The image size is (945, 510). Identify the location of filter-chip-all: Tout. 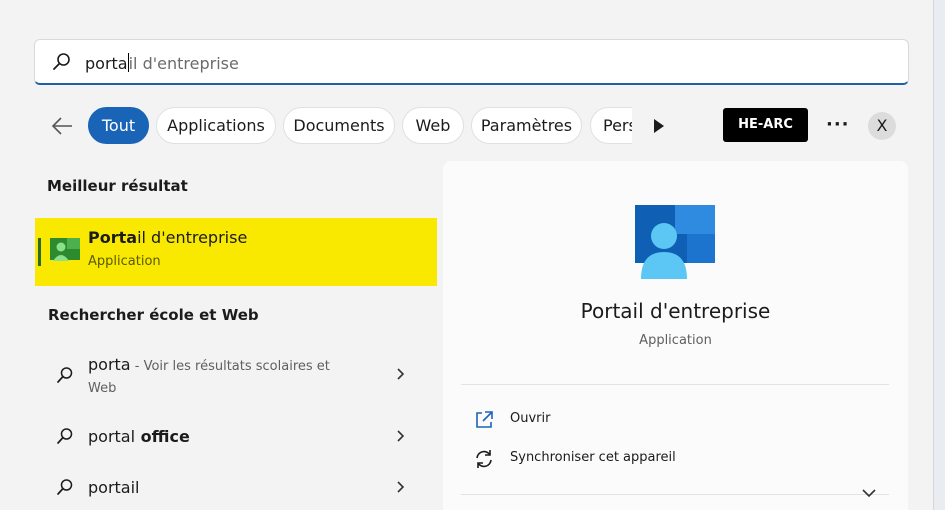
(118, 125).